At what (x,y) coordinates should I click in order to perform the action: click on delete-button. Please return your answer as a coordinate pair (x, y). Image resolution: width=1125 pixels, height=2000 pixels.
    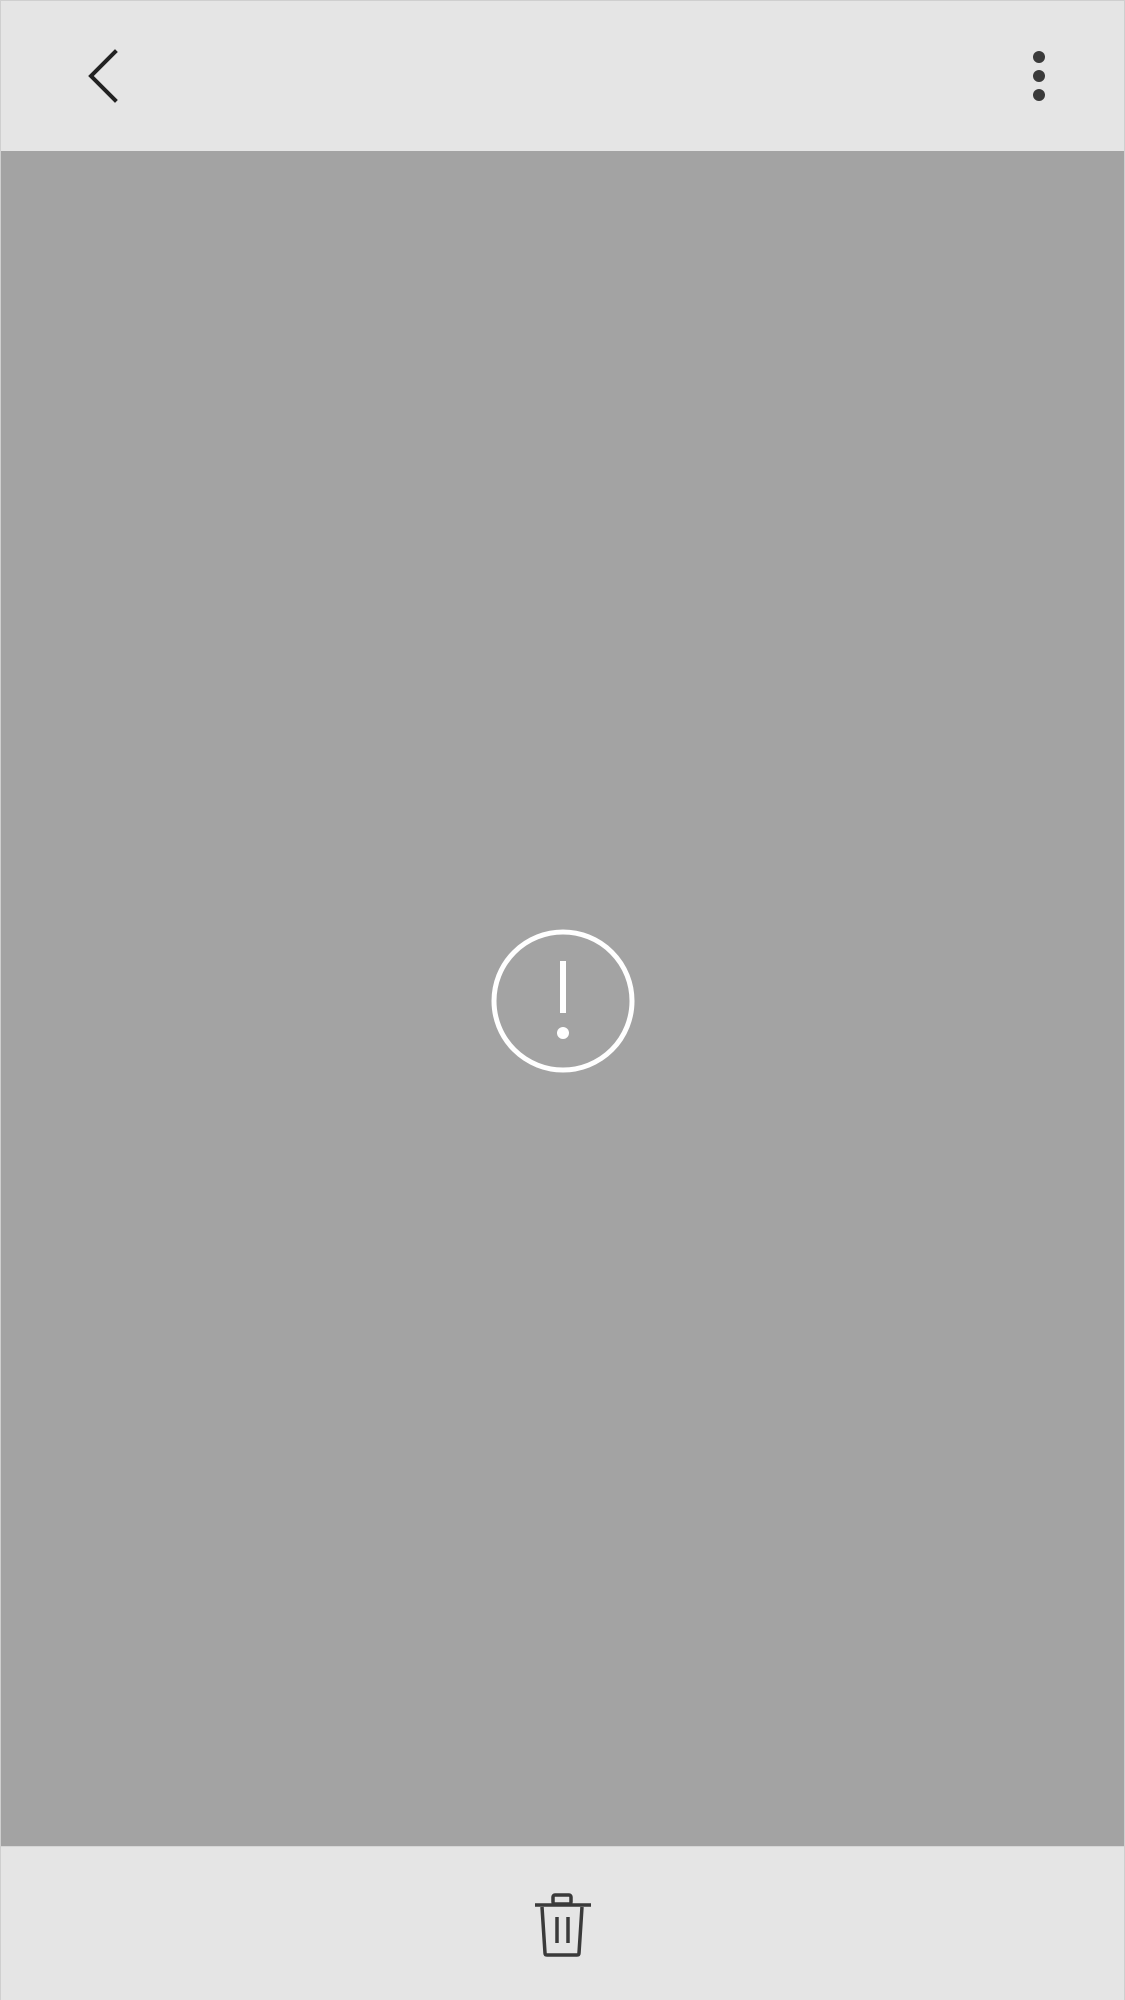
    Looking at the image, I should click on (563, 1926).